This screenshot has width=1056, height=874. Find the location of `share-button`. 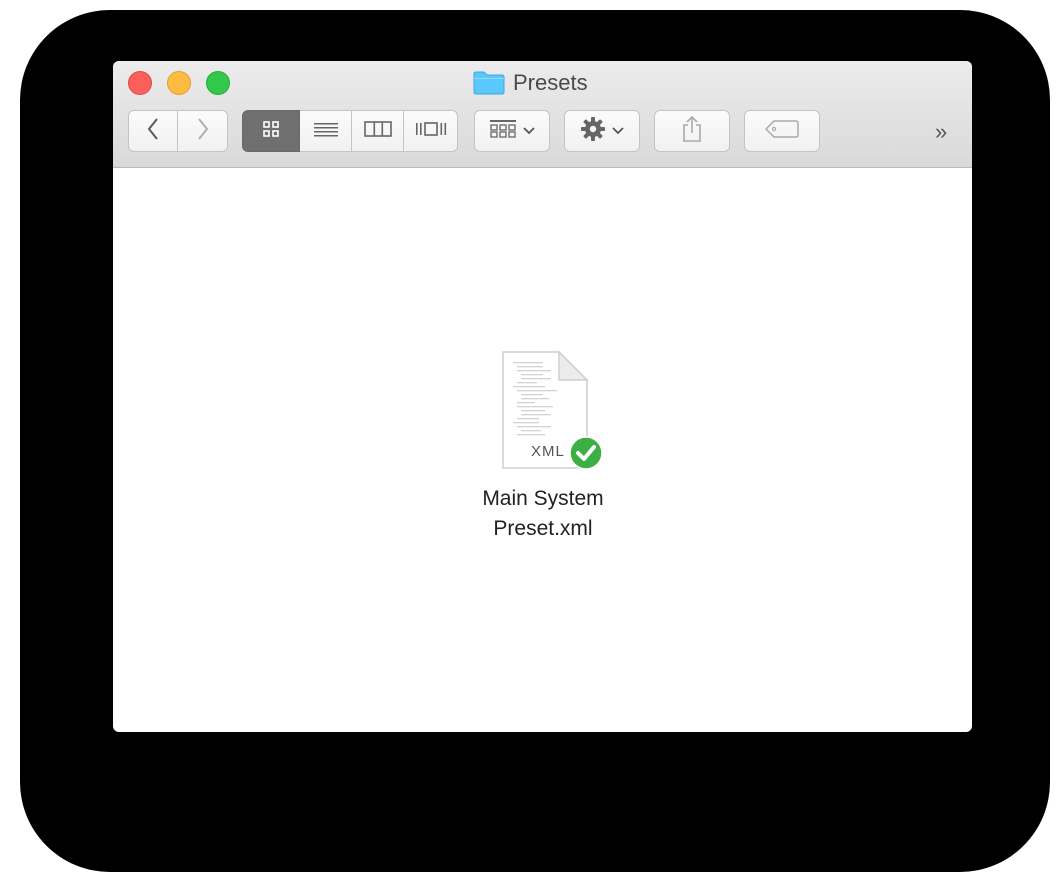

share-button is located at coordinates (692, 131).